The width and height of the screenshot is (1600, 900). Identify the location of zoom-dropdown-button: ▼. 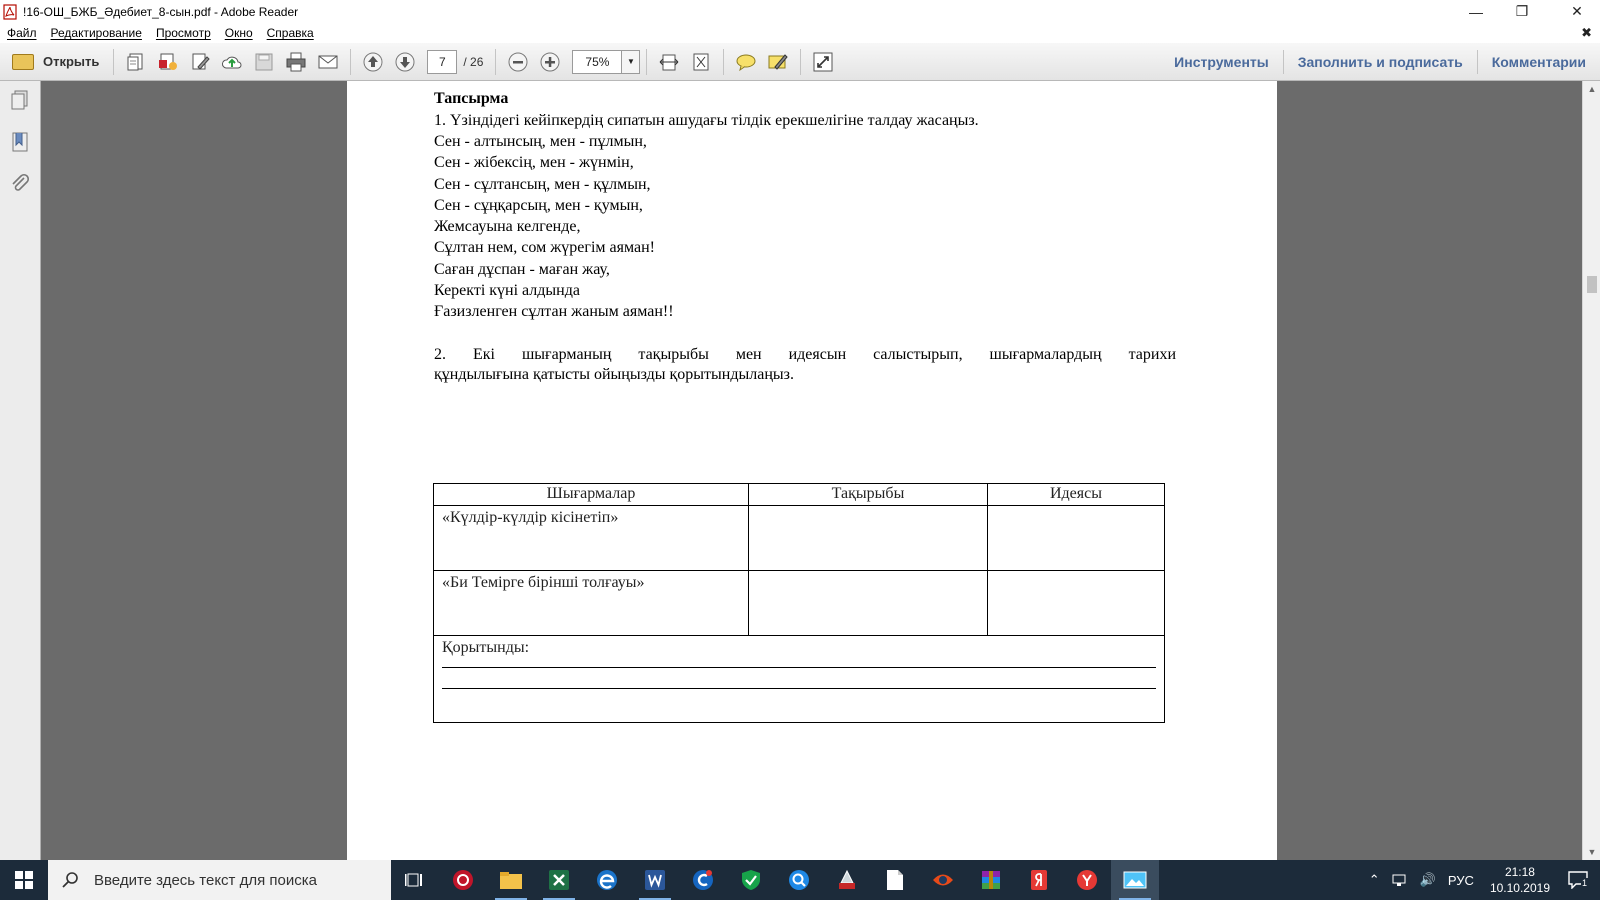
(631, 61).